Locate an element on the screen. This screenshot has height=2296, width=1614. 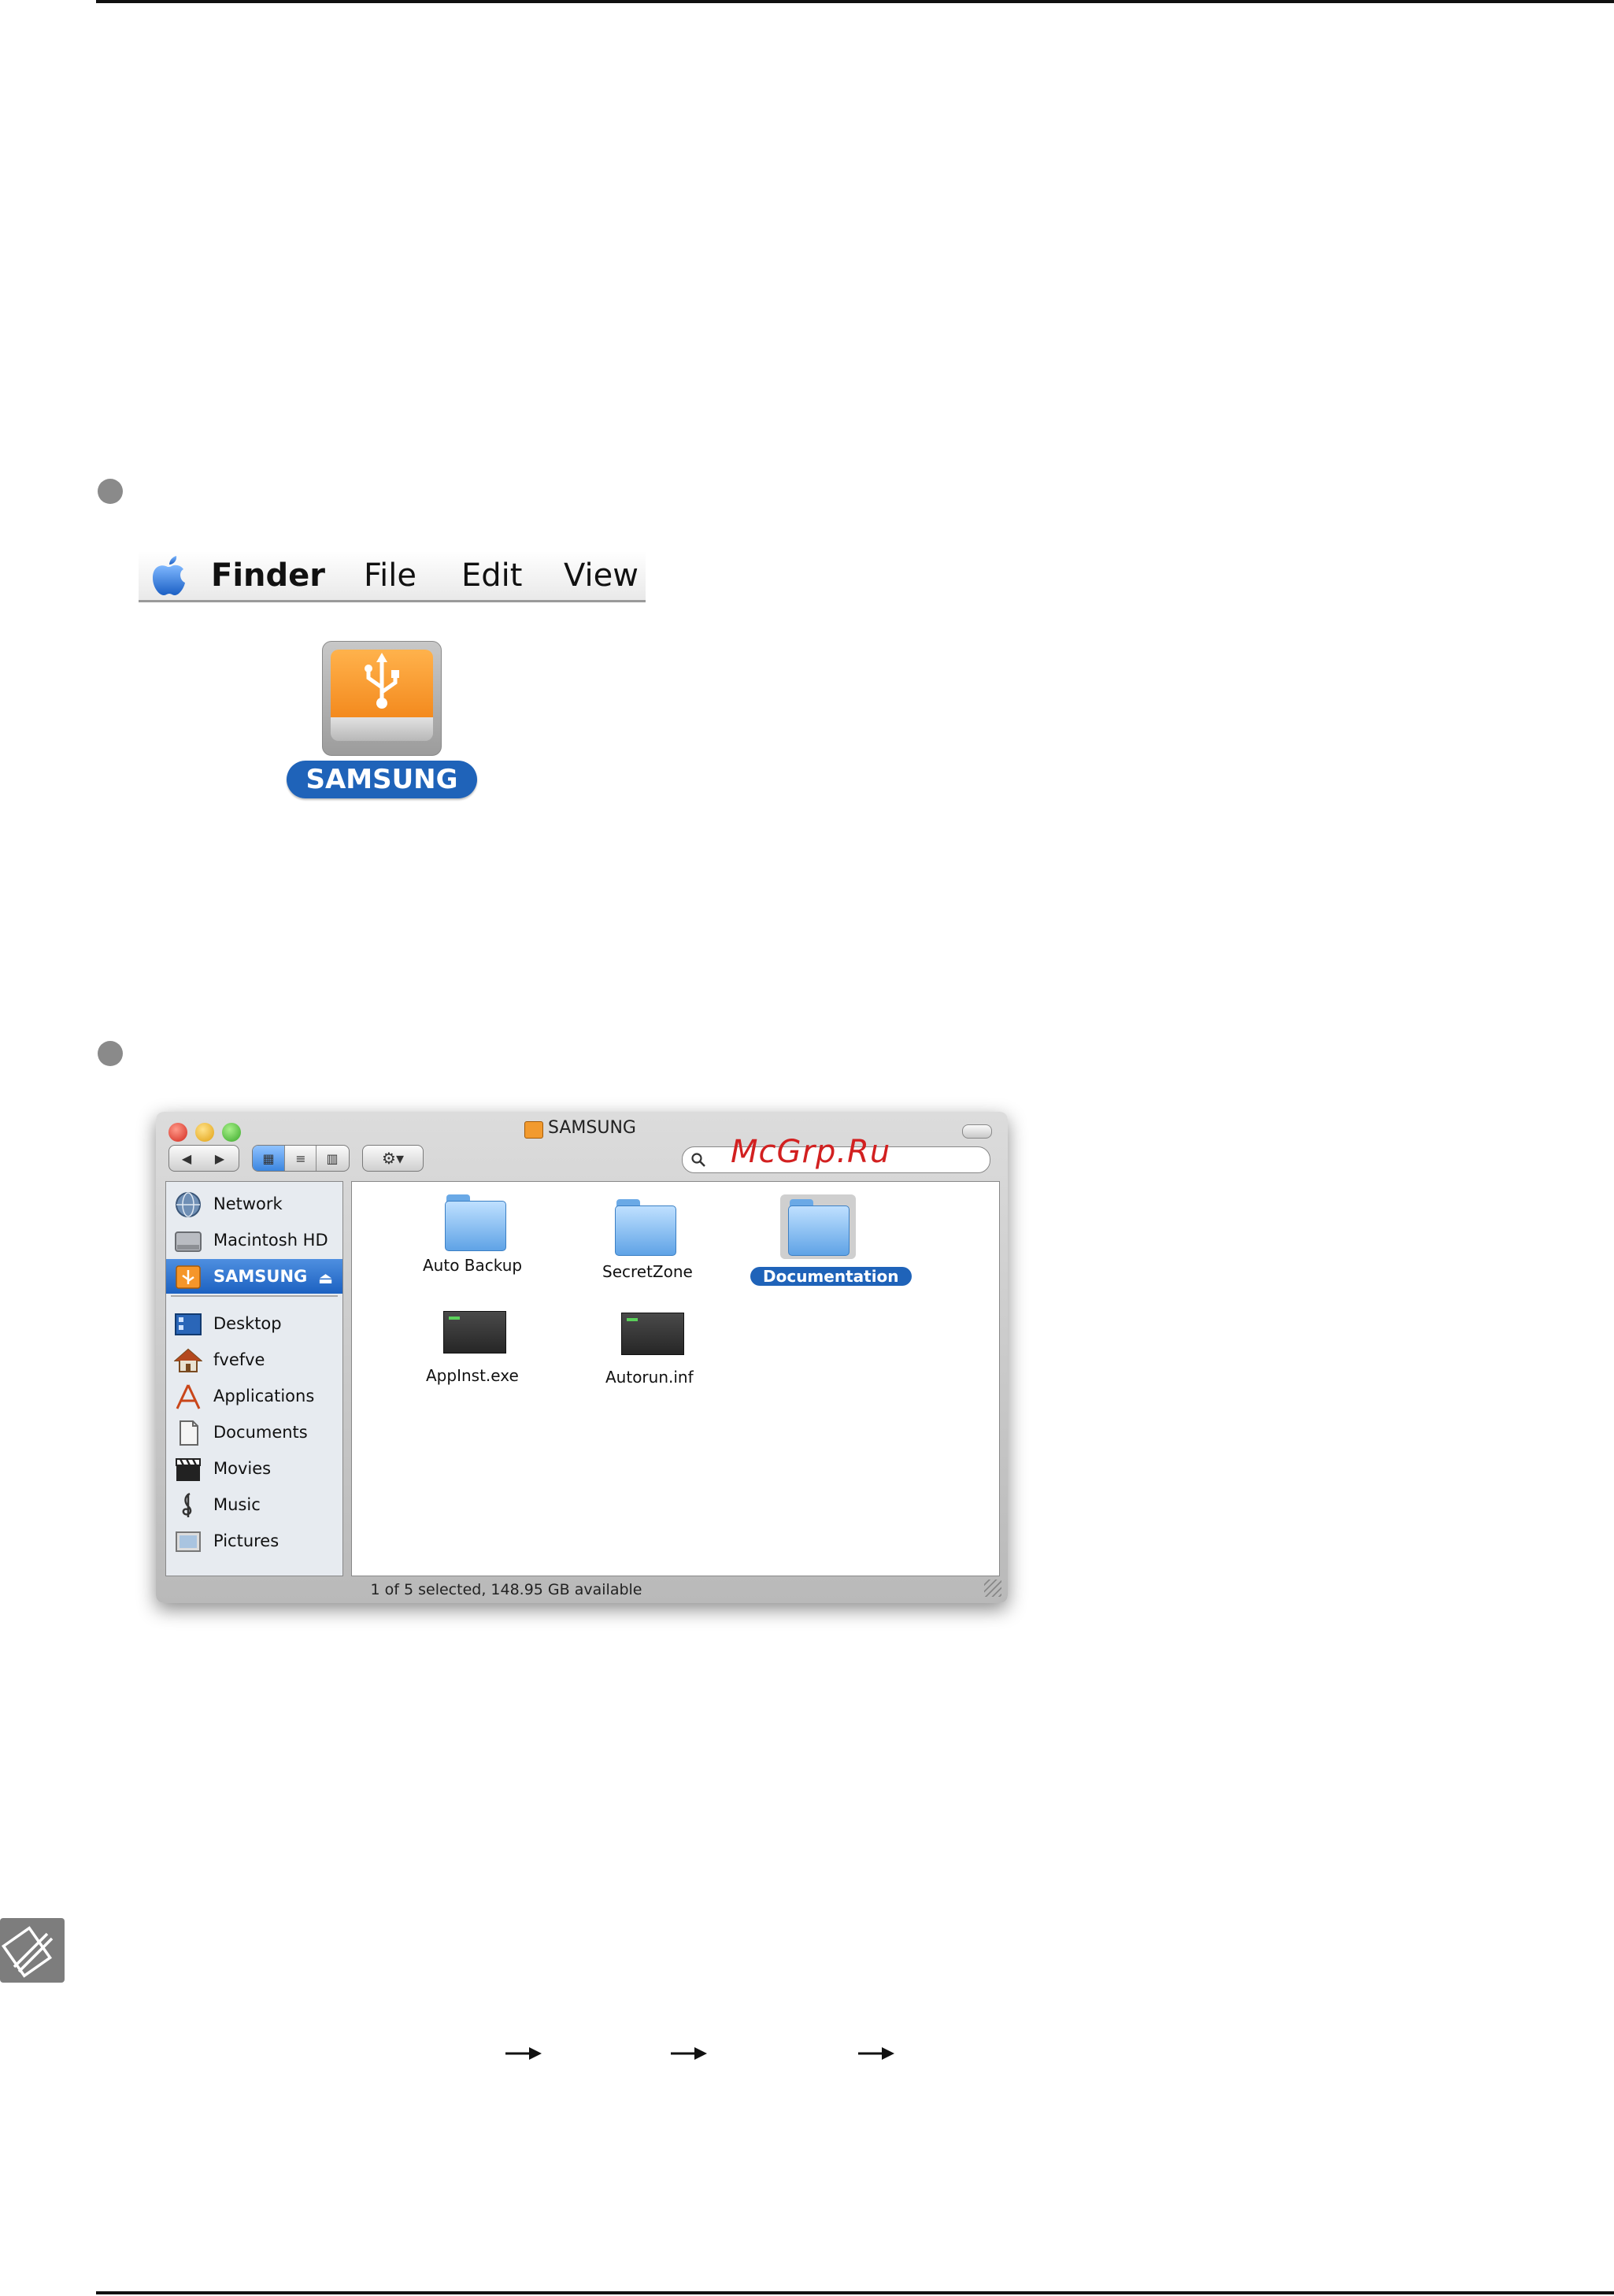
applications-icon is located at coordinates (189, 1396).